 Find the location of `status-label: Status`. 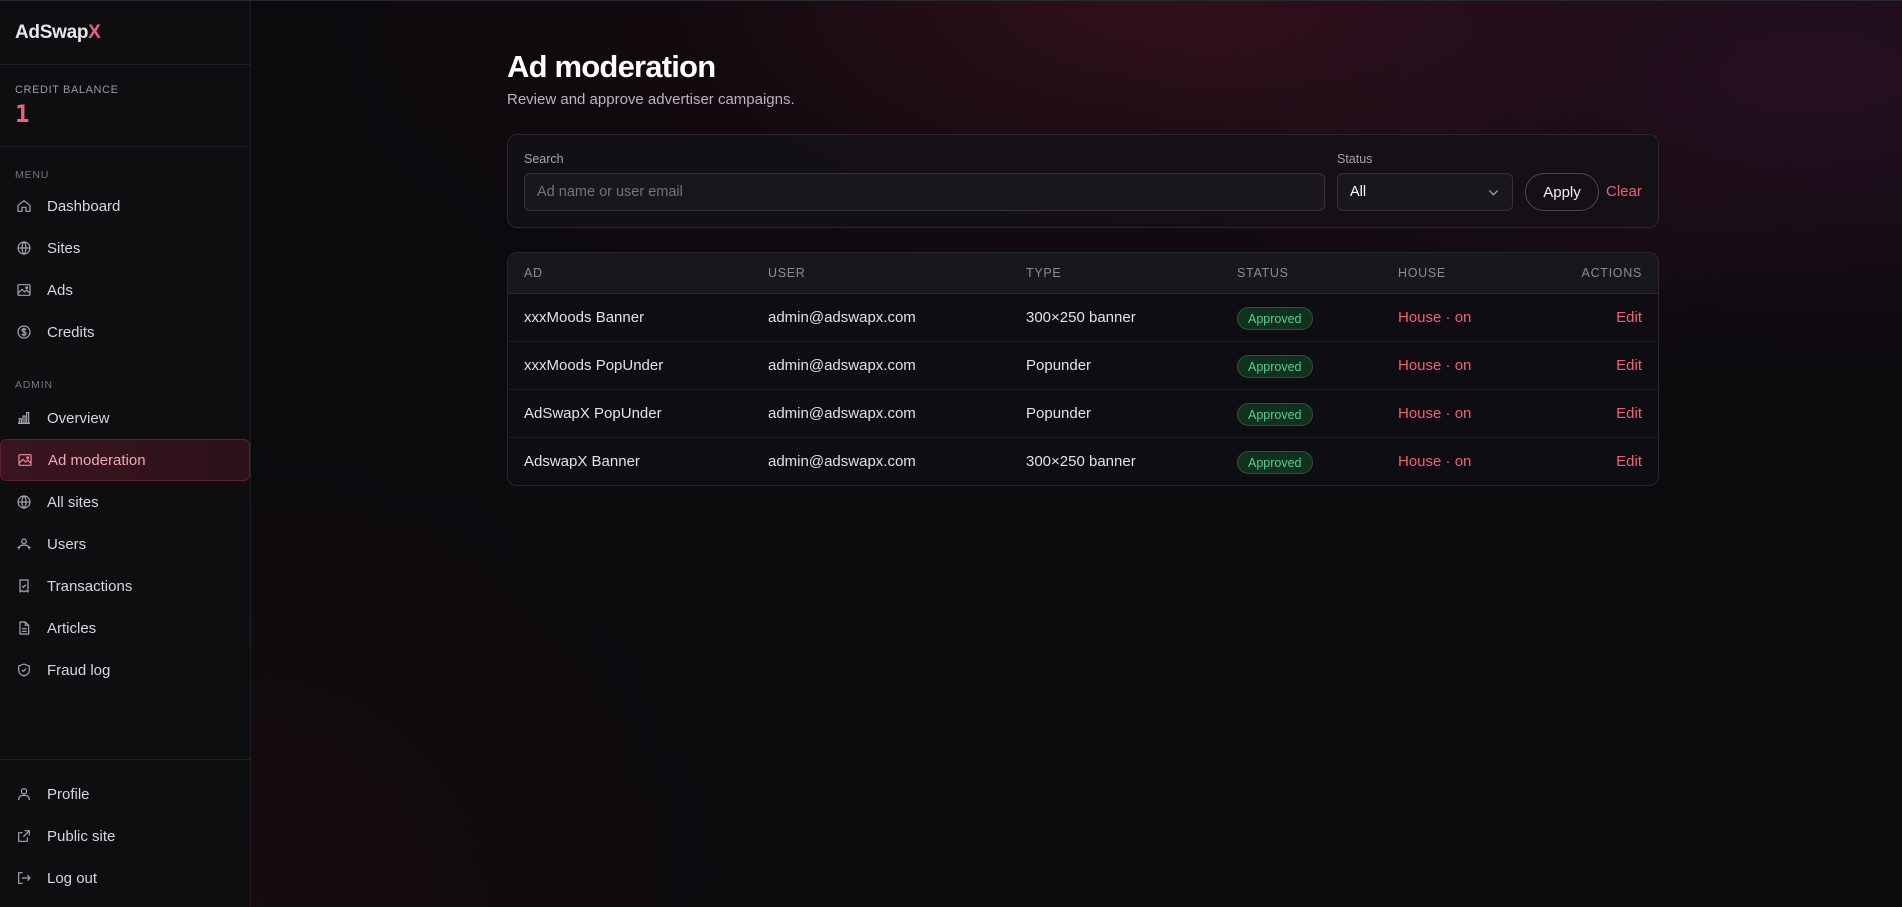

status-label: Status is located at coordinates (1355, 159).